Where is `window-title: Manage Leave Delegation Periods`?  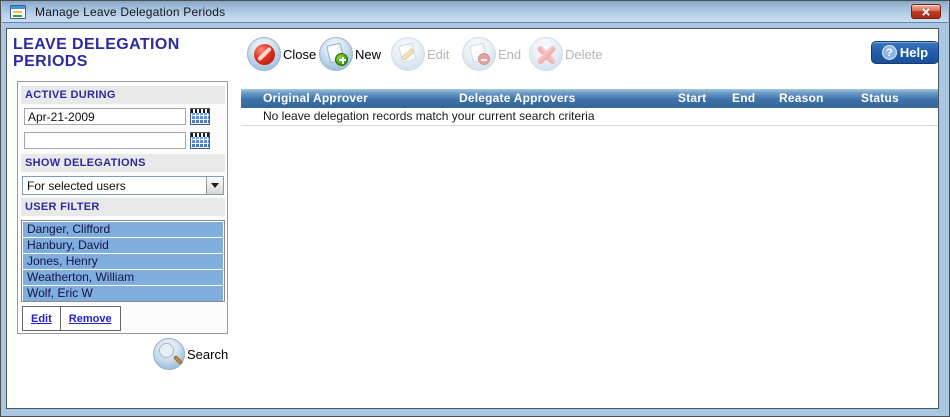 window-title: Manage Leave Delegation Periods is located at coordinates (130, 11).